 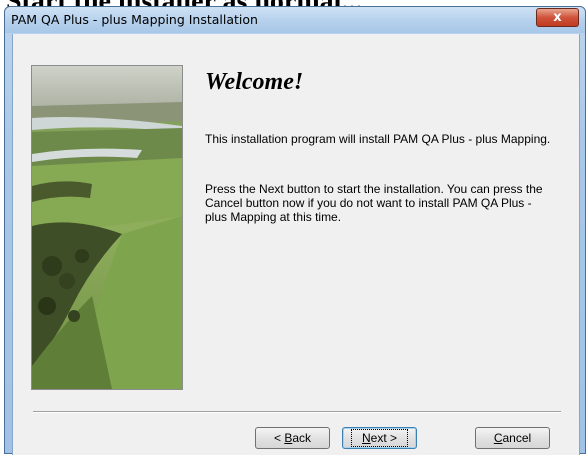 I want to click on cancel-button-label: Cancel, so click(x=512, y=438).